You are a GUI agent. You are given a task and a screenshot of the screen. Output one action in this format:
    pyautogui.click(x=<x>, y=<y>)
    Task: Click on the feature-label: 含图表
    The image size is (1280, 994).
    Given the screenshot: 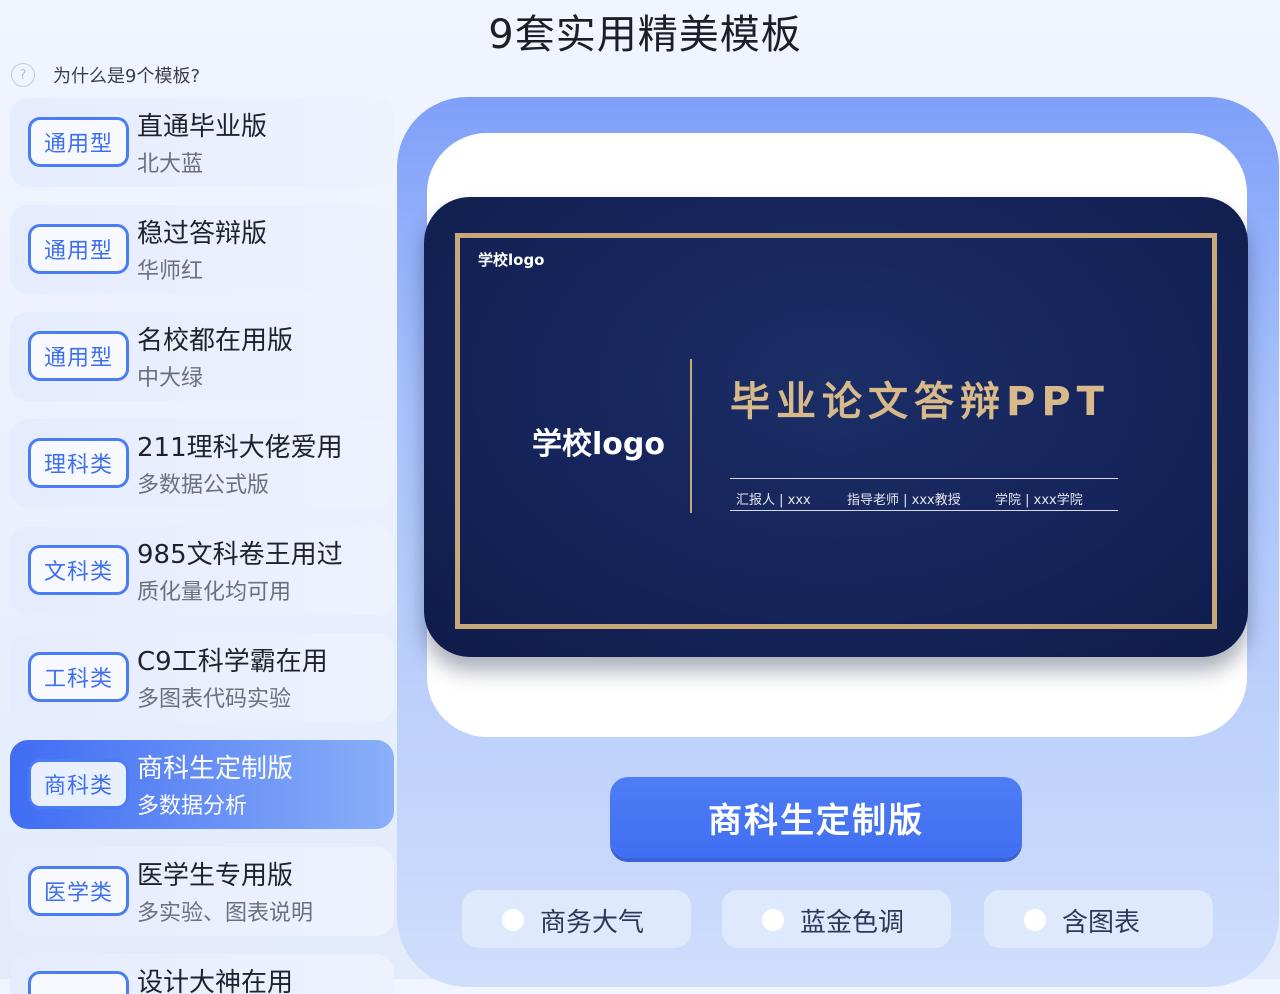 What is the action you would take?
    pyautogui.click(x=1101, y=923)
    